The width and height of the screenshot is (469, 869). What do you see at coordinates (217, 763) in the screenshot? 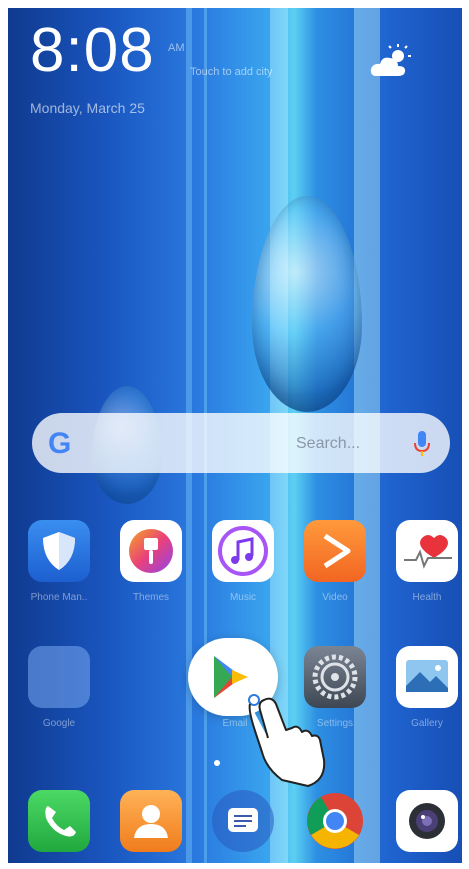
I see `page-indicator-dot` at bounding box center [217, 763].